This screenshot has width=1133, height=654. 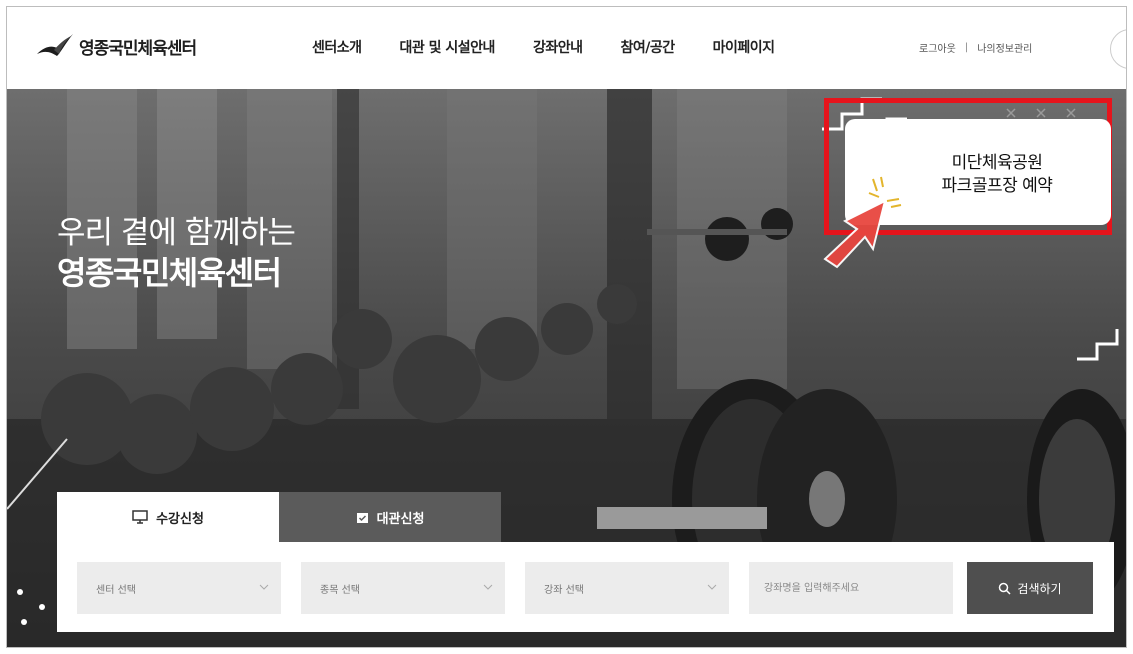 What do you see at coordinates (169, 273) in the screenshot?
I see `hero-title-line2: 영종국민체육센터` at bounding box center [169, 273].